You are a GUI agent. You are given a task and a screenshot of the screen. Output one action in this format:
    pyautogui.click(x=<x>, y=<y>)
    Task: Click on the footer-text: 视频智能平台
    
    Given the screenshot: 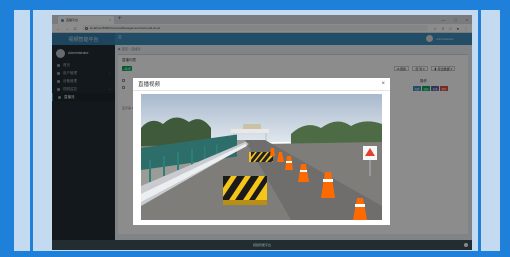 What is the action you would take?
    pyautogui.click(x=261, y=245)
    